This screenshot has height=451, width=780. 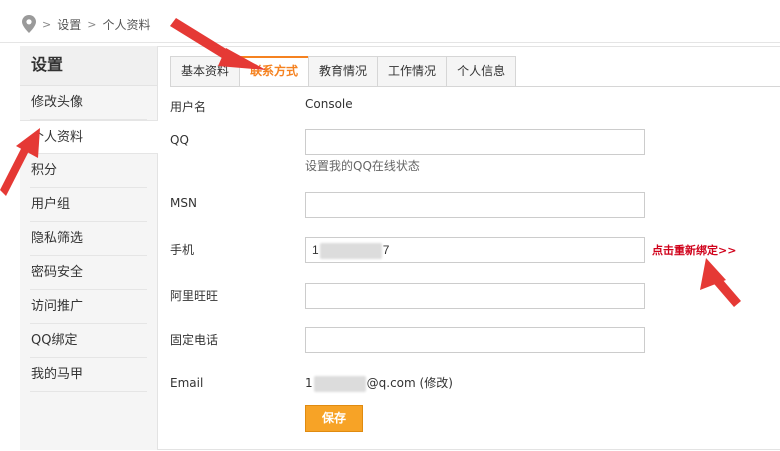 I want to click on email-modify-link: (修改), so click(x=436, y=383).